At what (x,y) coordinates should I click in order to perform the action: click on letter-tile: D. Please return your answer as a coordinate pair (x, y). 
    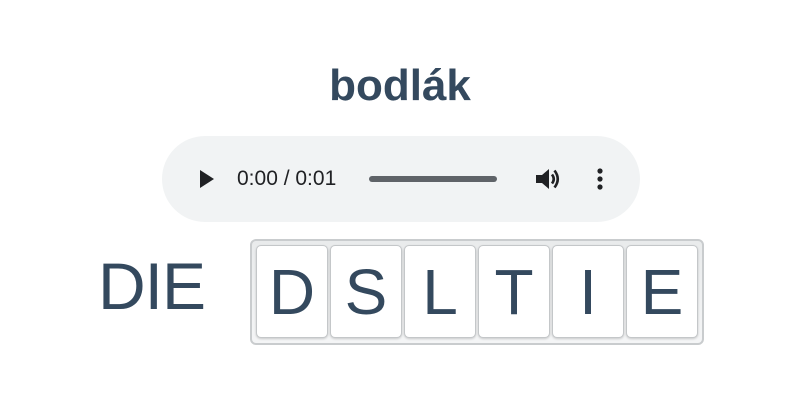
    Looking at the image, I should click on (292, 291).